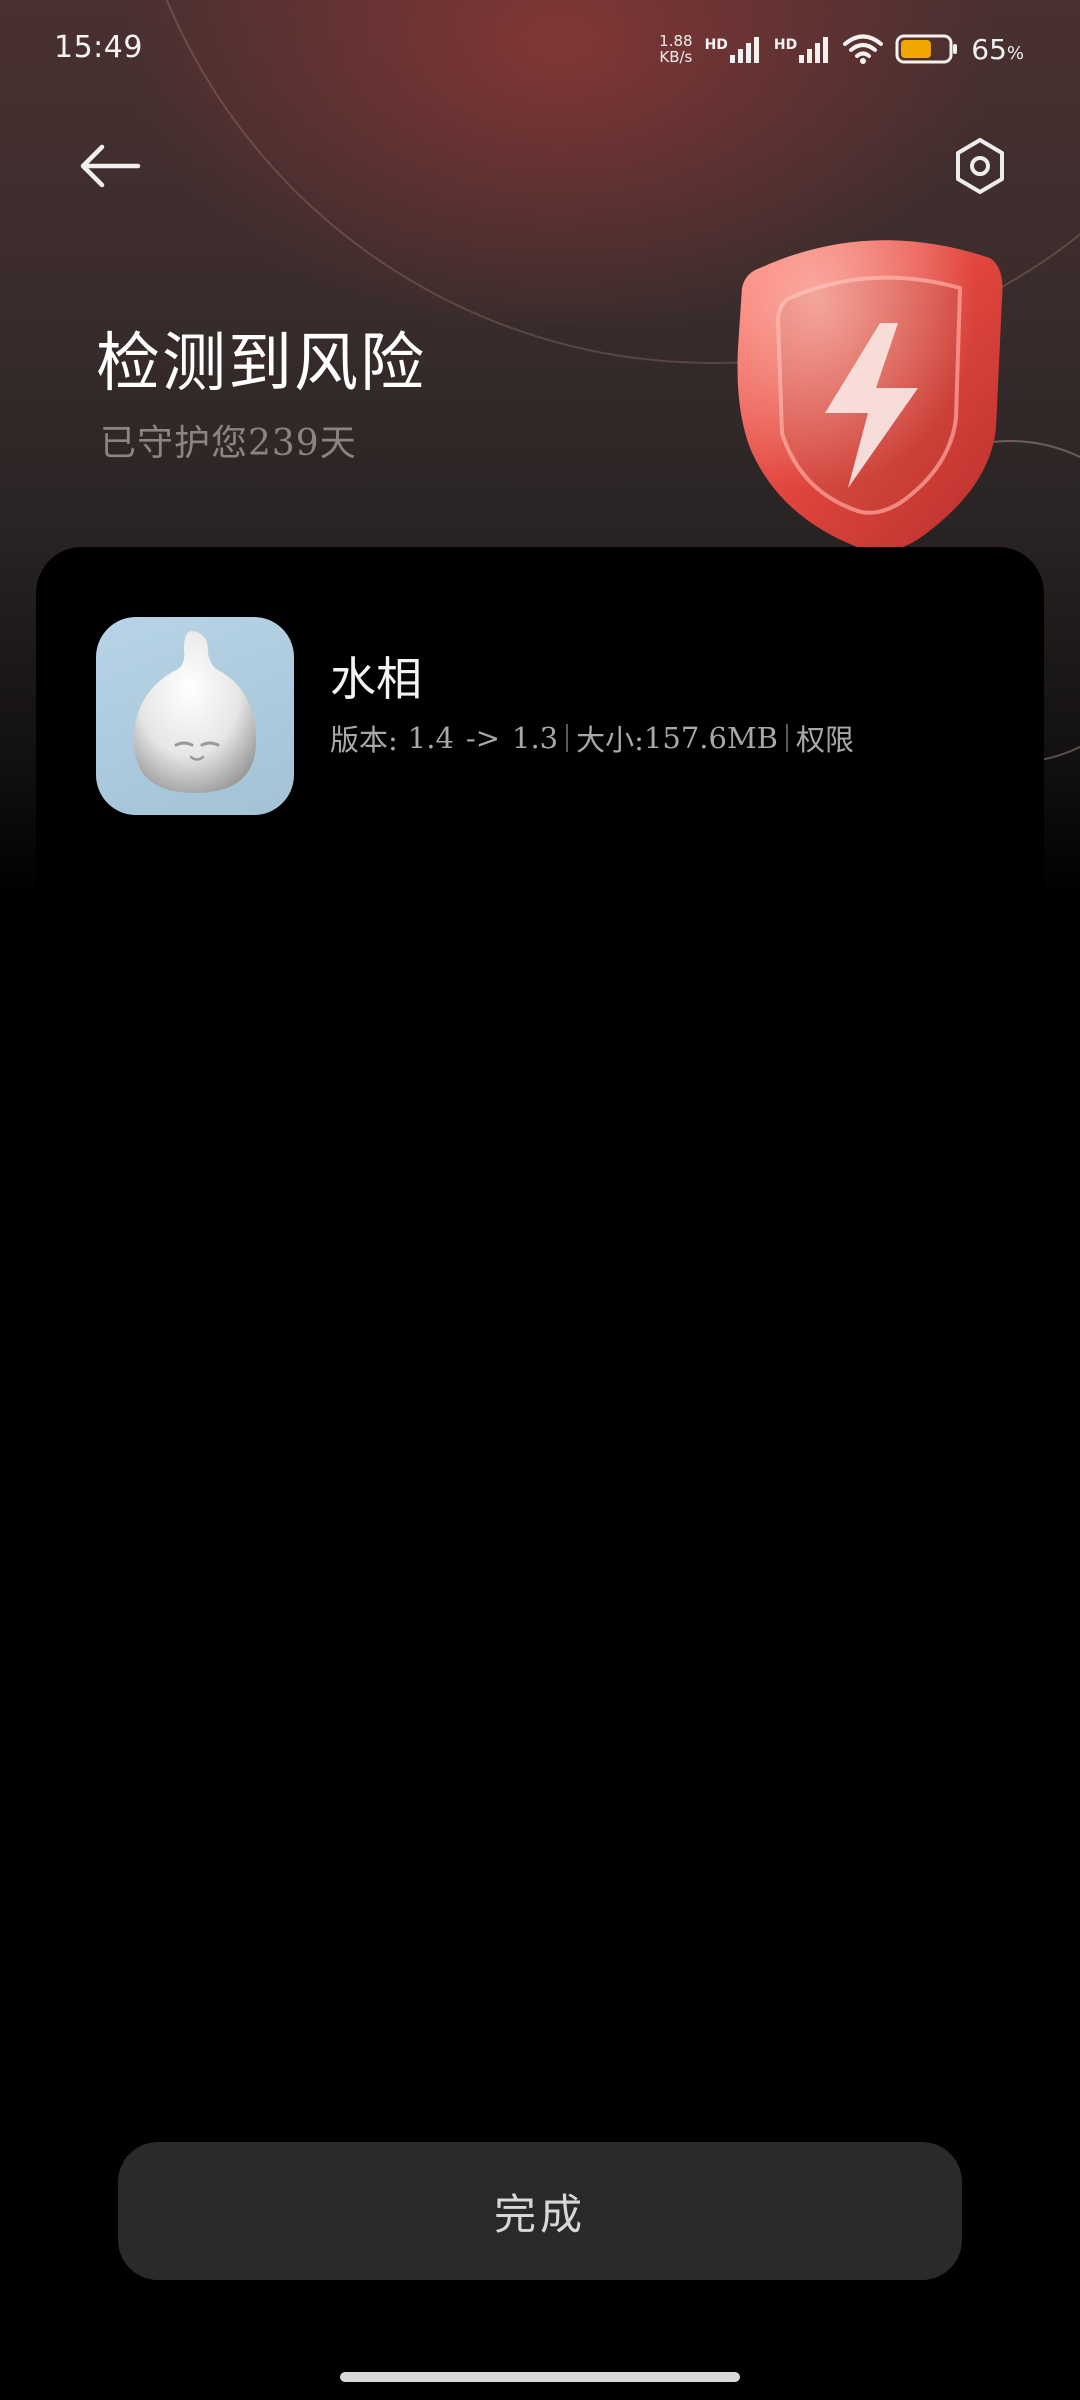 Image resolution: width=1080 pixels, height=2400 pixels. Describe the element at coordinates (676, 57) in the screenshot. I see `network-speed-unit: KB/s` at that location.